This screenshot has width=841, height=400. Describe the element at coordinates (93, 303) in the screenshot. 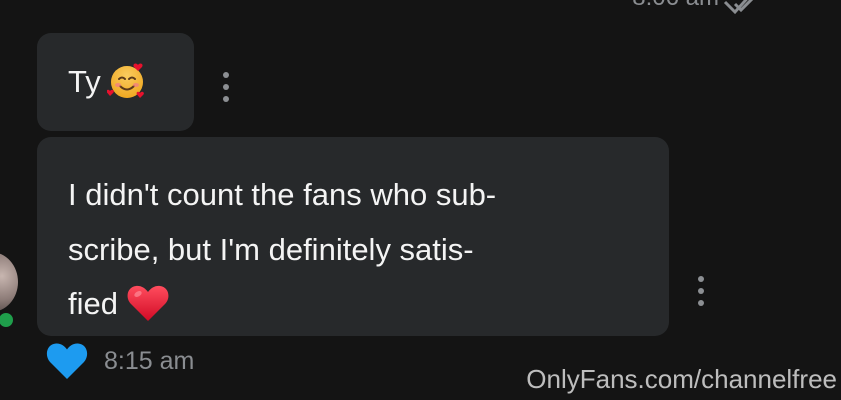

I see `message-line-text: fied` at that location.